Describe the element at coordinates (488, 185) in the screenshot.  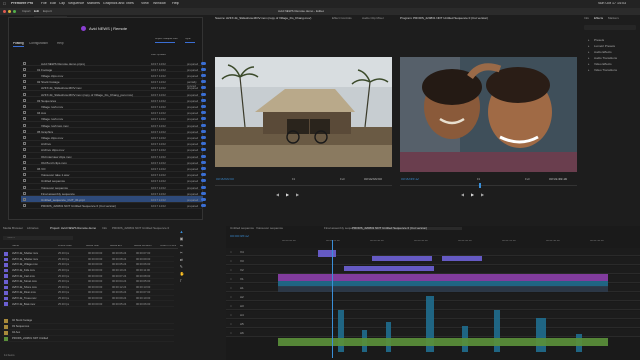
I see `program-scrubber` at that location.